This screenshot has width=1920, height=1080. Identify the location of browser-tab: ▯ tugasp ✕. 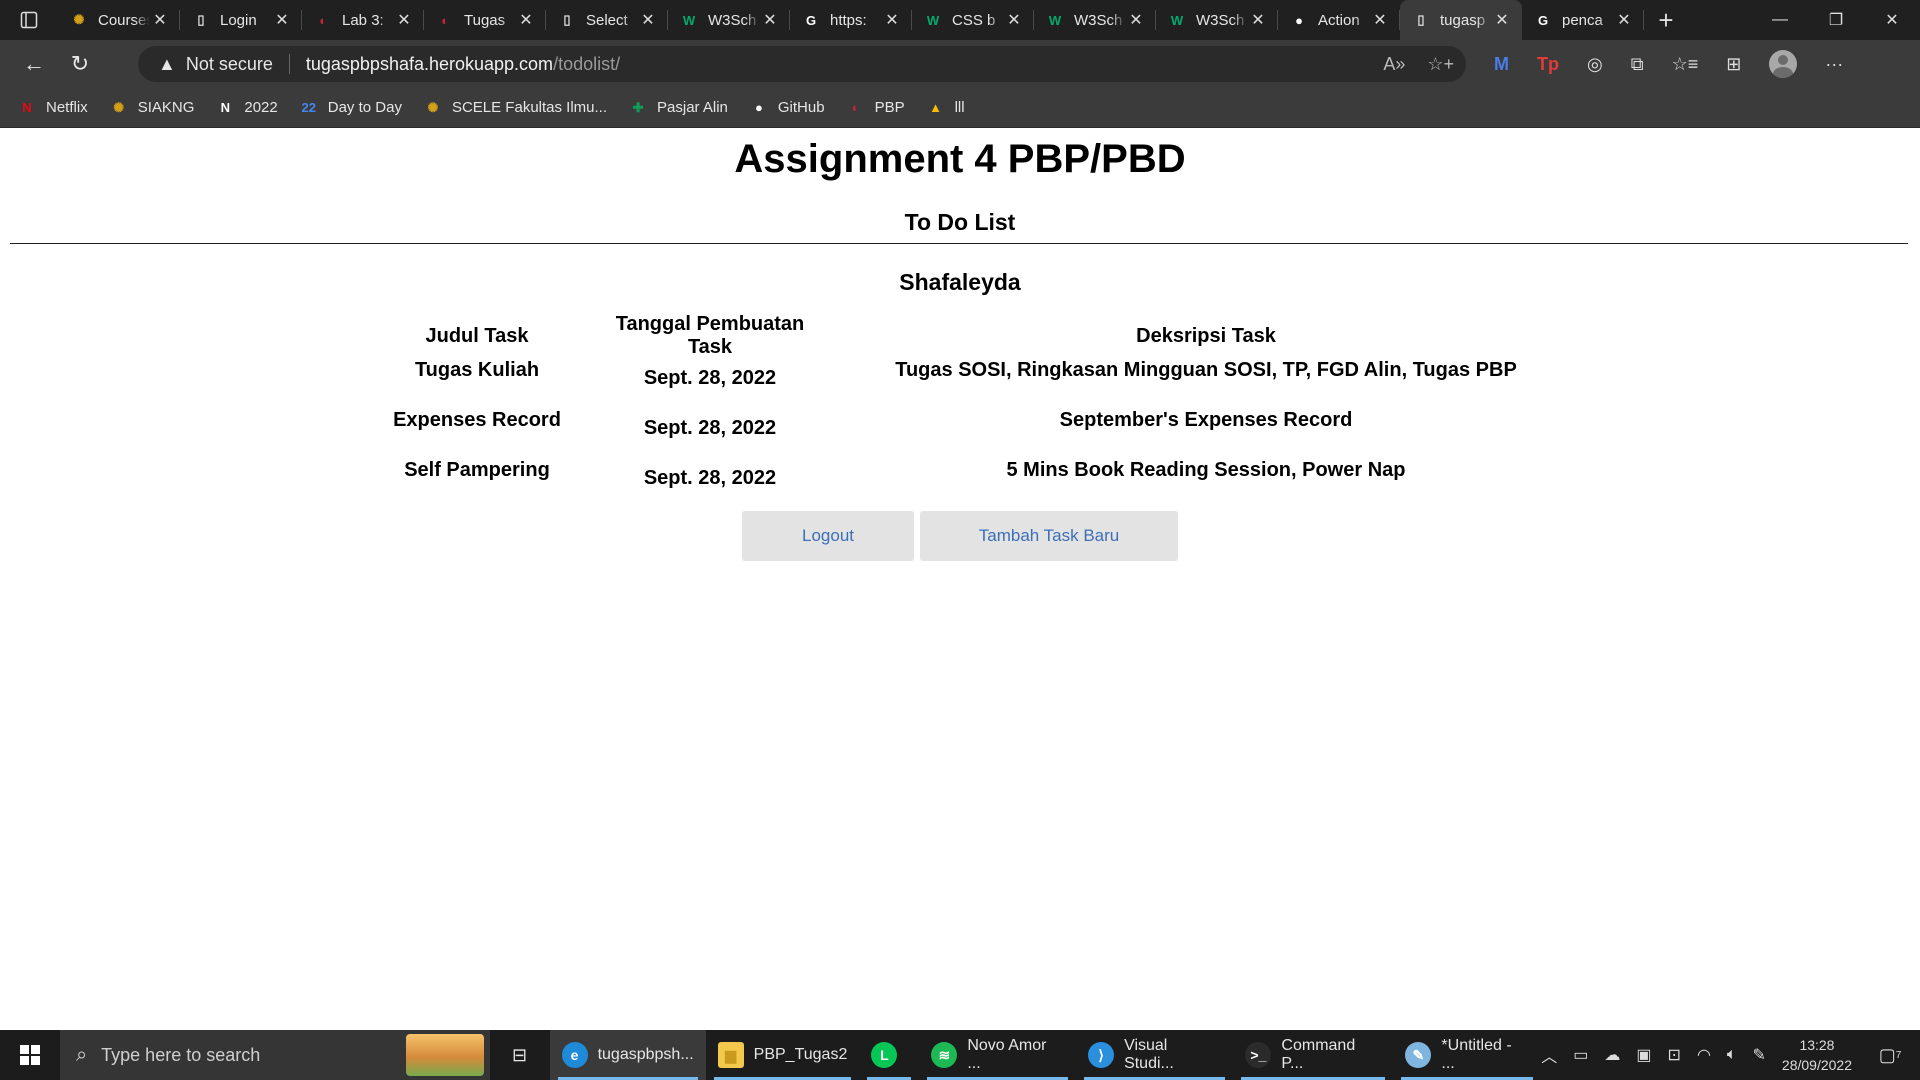
(1461, 20).